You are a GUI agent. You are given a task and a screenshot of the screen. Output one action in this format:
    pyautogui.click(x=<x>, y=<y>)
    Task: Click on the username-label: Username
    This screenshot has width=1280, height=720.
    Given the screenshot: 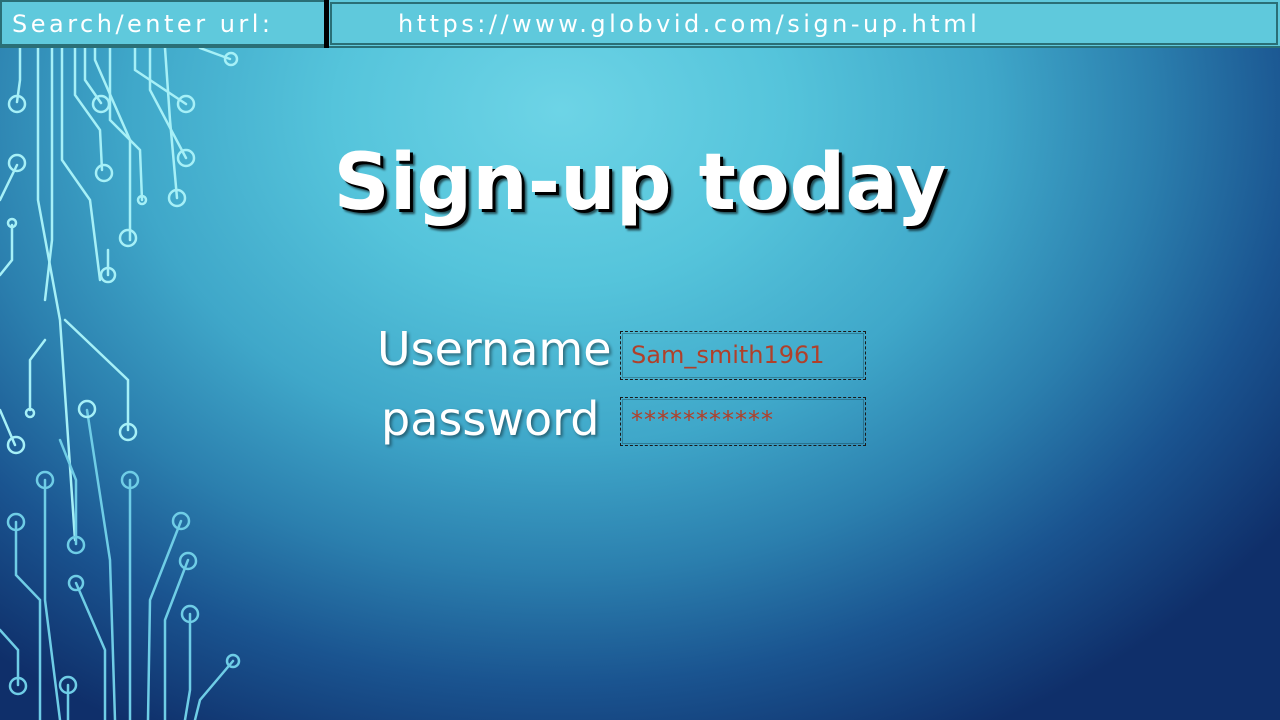 What is the action you would take?
    pyautogui.click(x=494, y=349)
    